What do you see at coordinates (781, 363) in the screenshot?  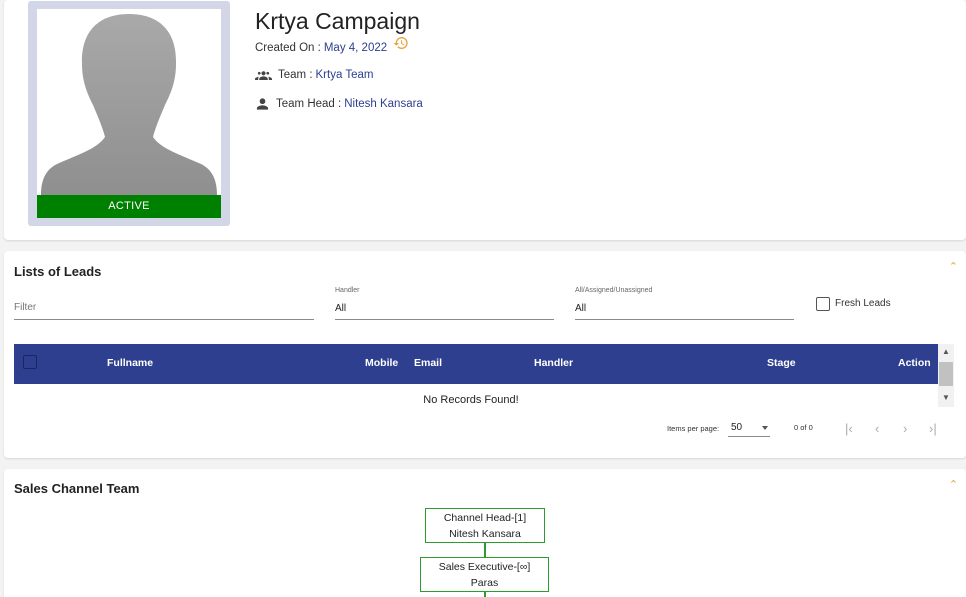 I see `col-stage: Stage` at bounding box center [781, 363].